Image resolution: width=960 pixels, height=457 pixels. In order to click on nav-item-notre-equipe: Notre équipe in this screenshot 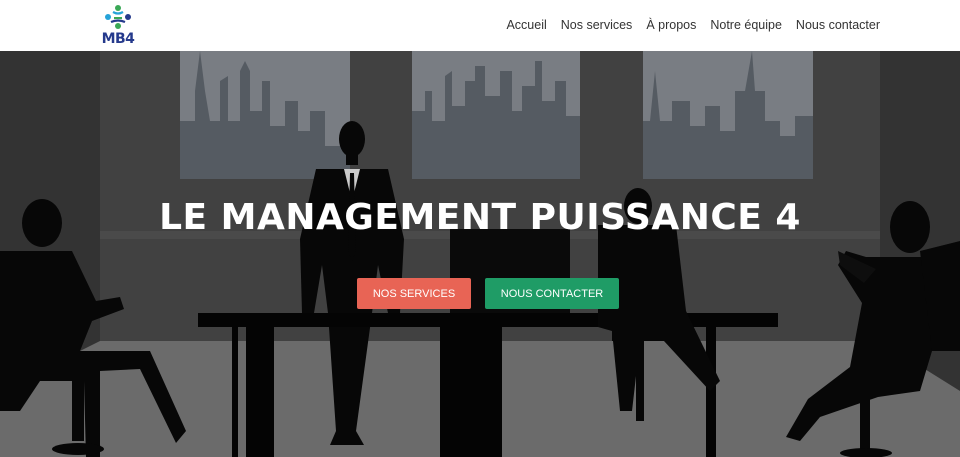, I will do `click(746, 25)`.